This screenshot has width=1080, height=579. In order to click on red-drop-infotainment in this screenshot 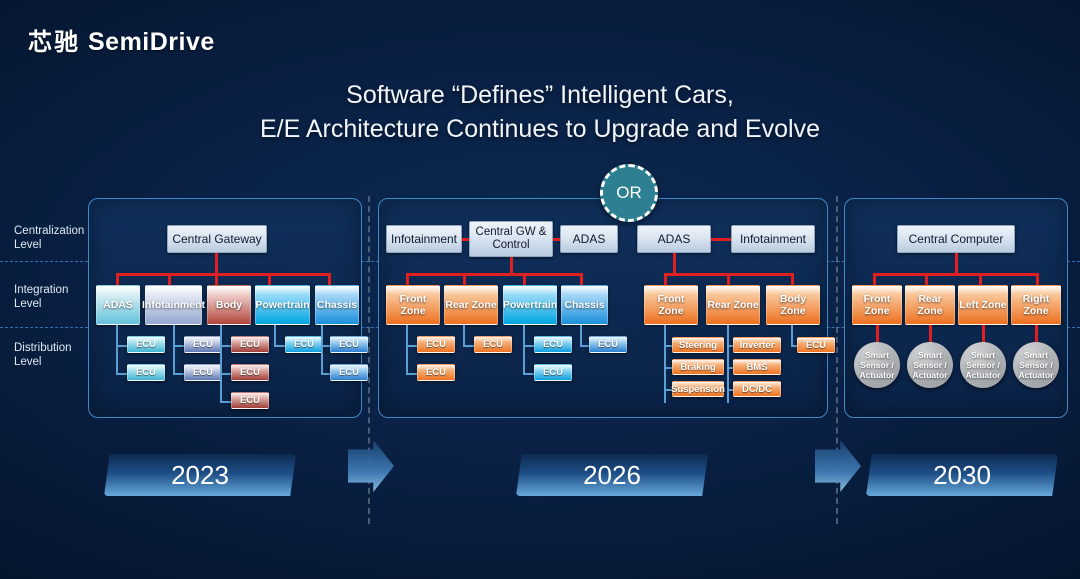, I will do `click(169, 279)`.